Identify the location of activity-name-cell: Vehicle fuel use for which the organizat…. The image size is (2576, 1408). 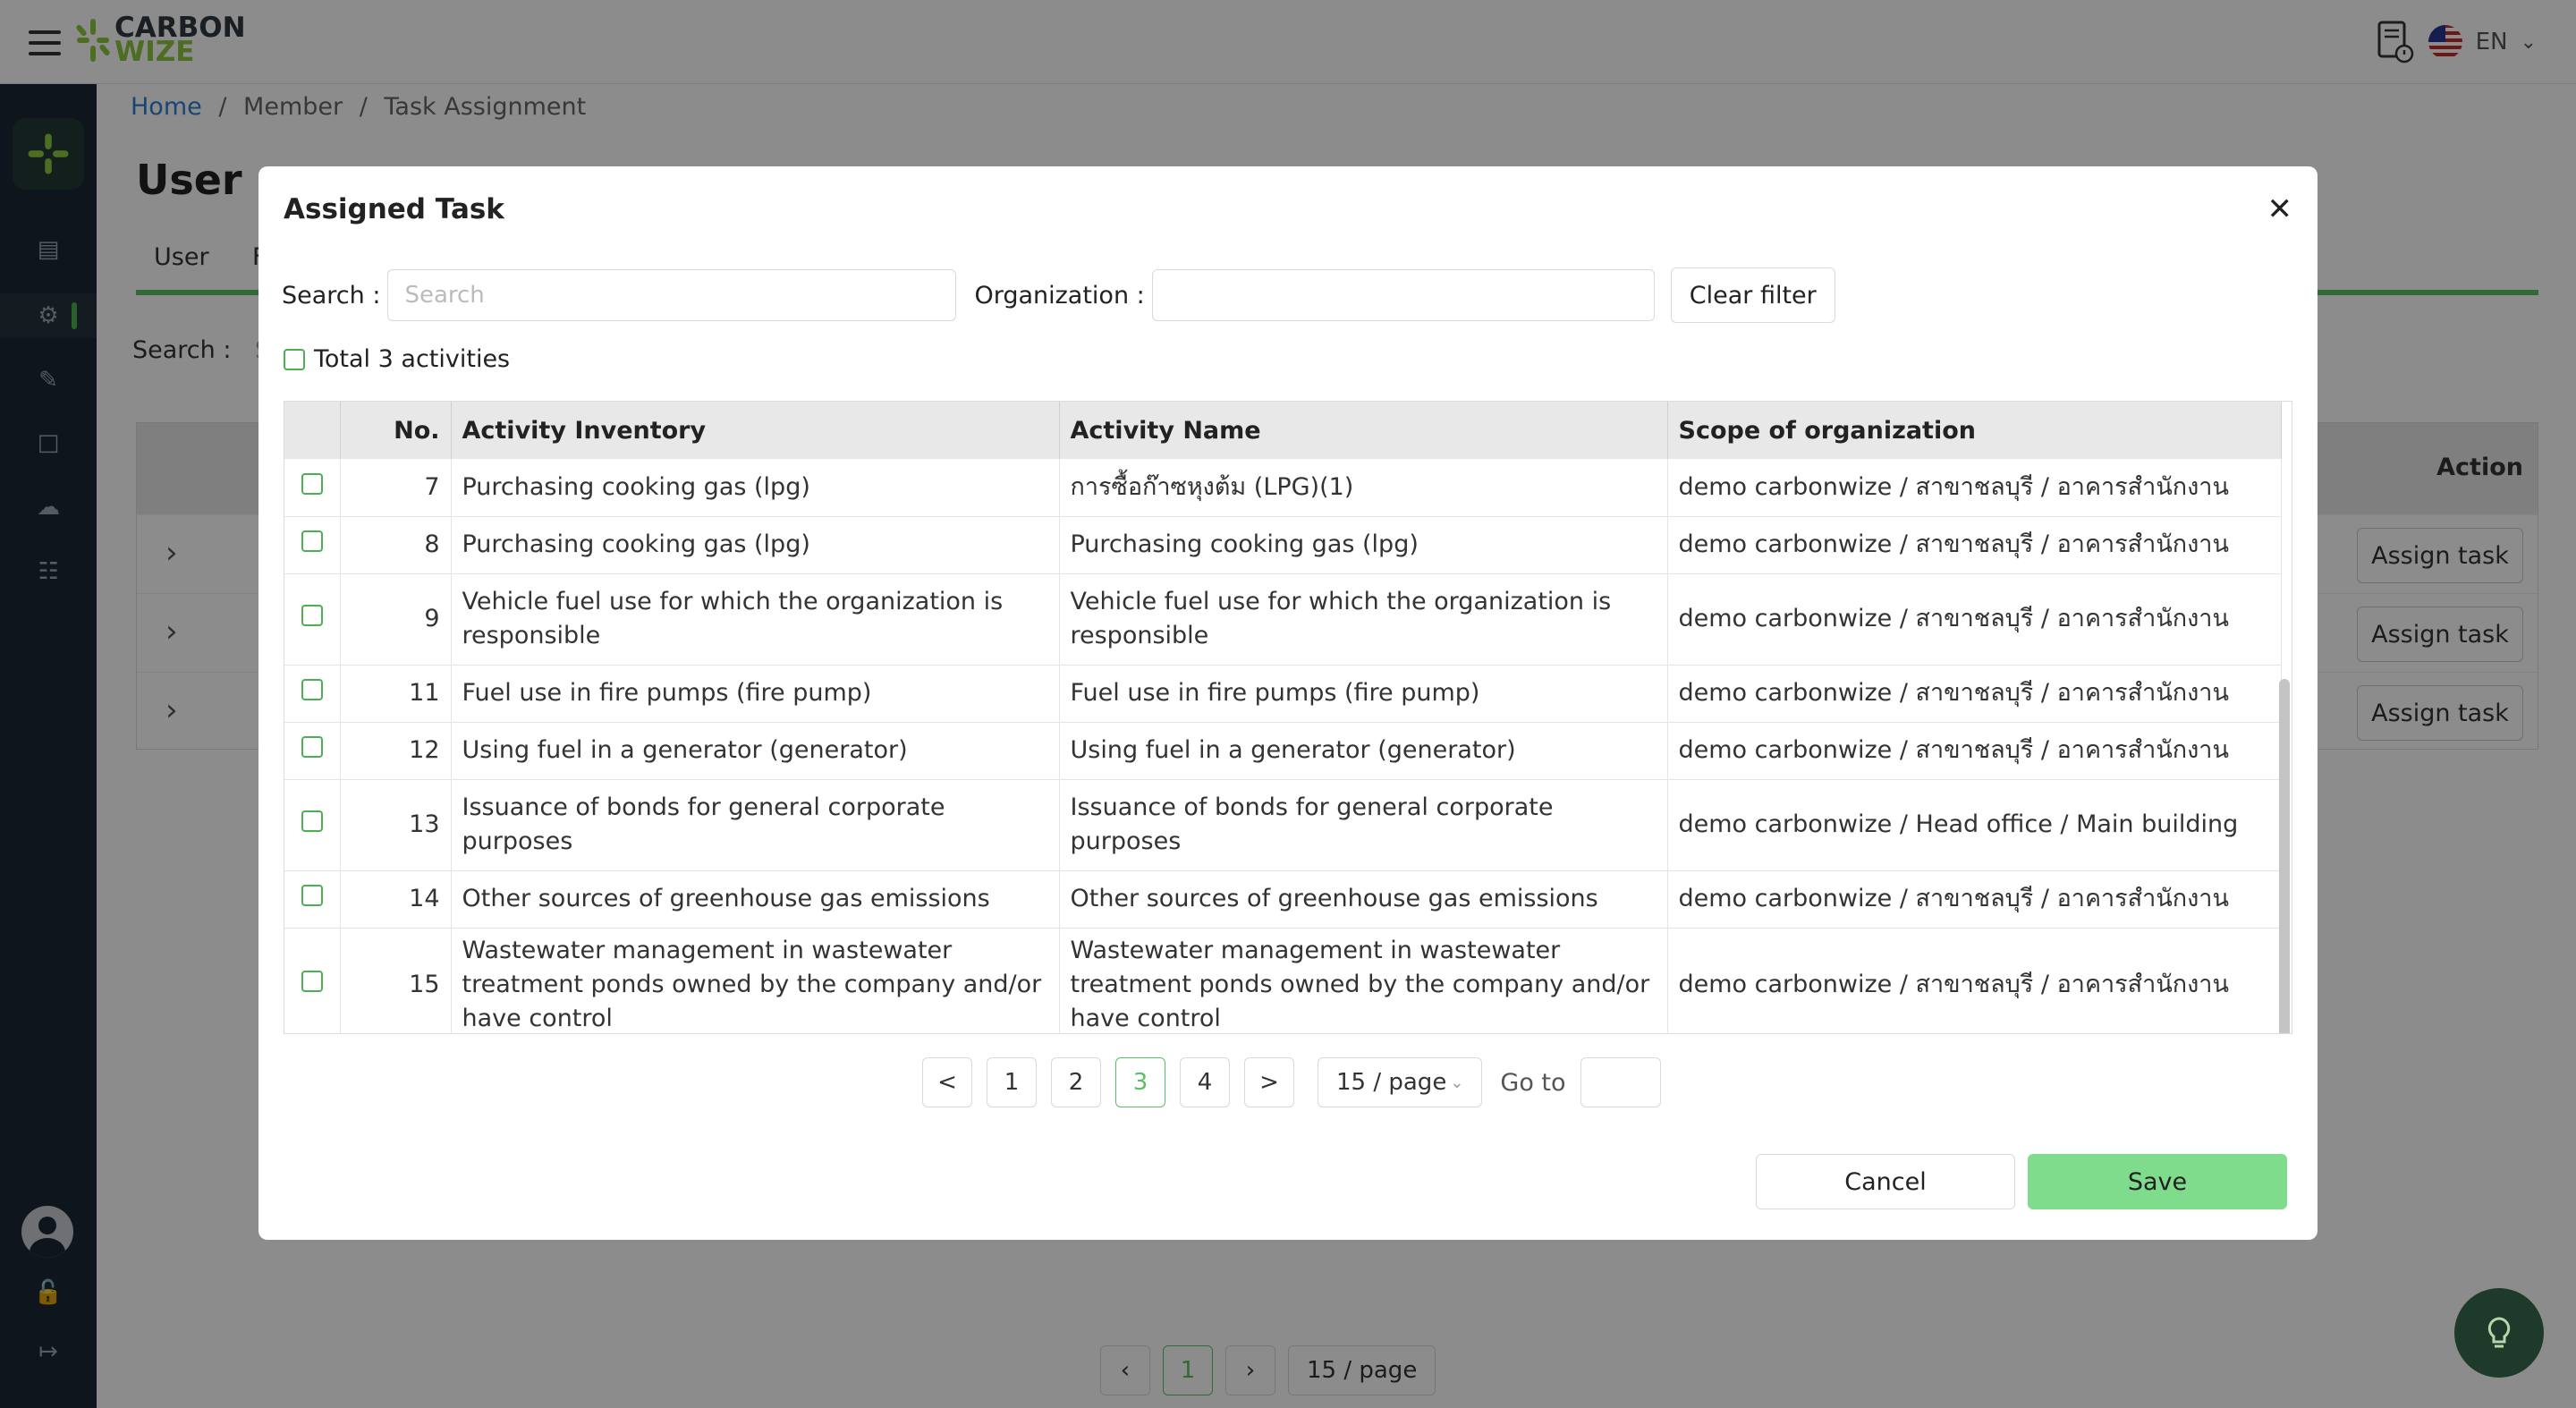
(1363, 619).